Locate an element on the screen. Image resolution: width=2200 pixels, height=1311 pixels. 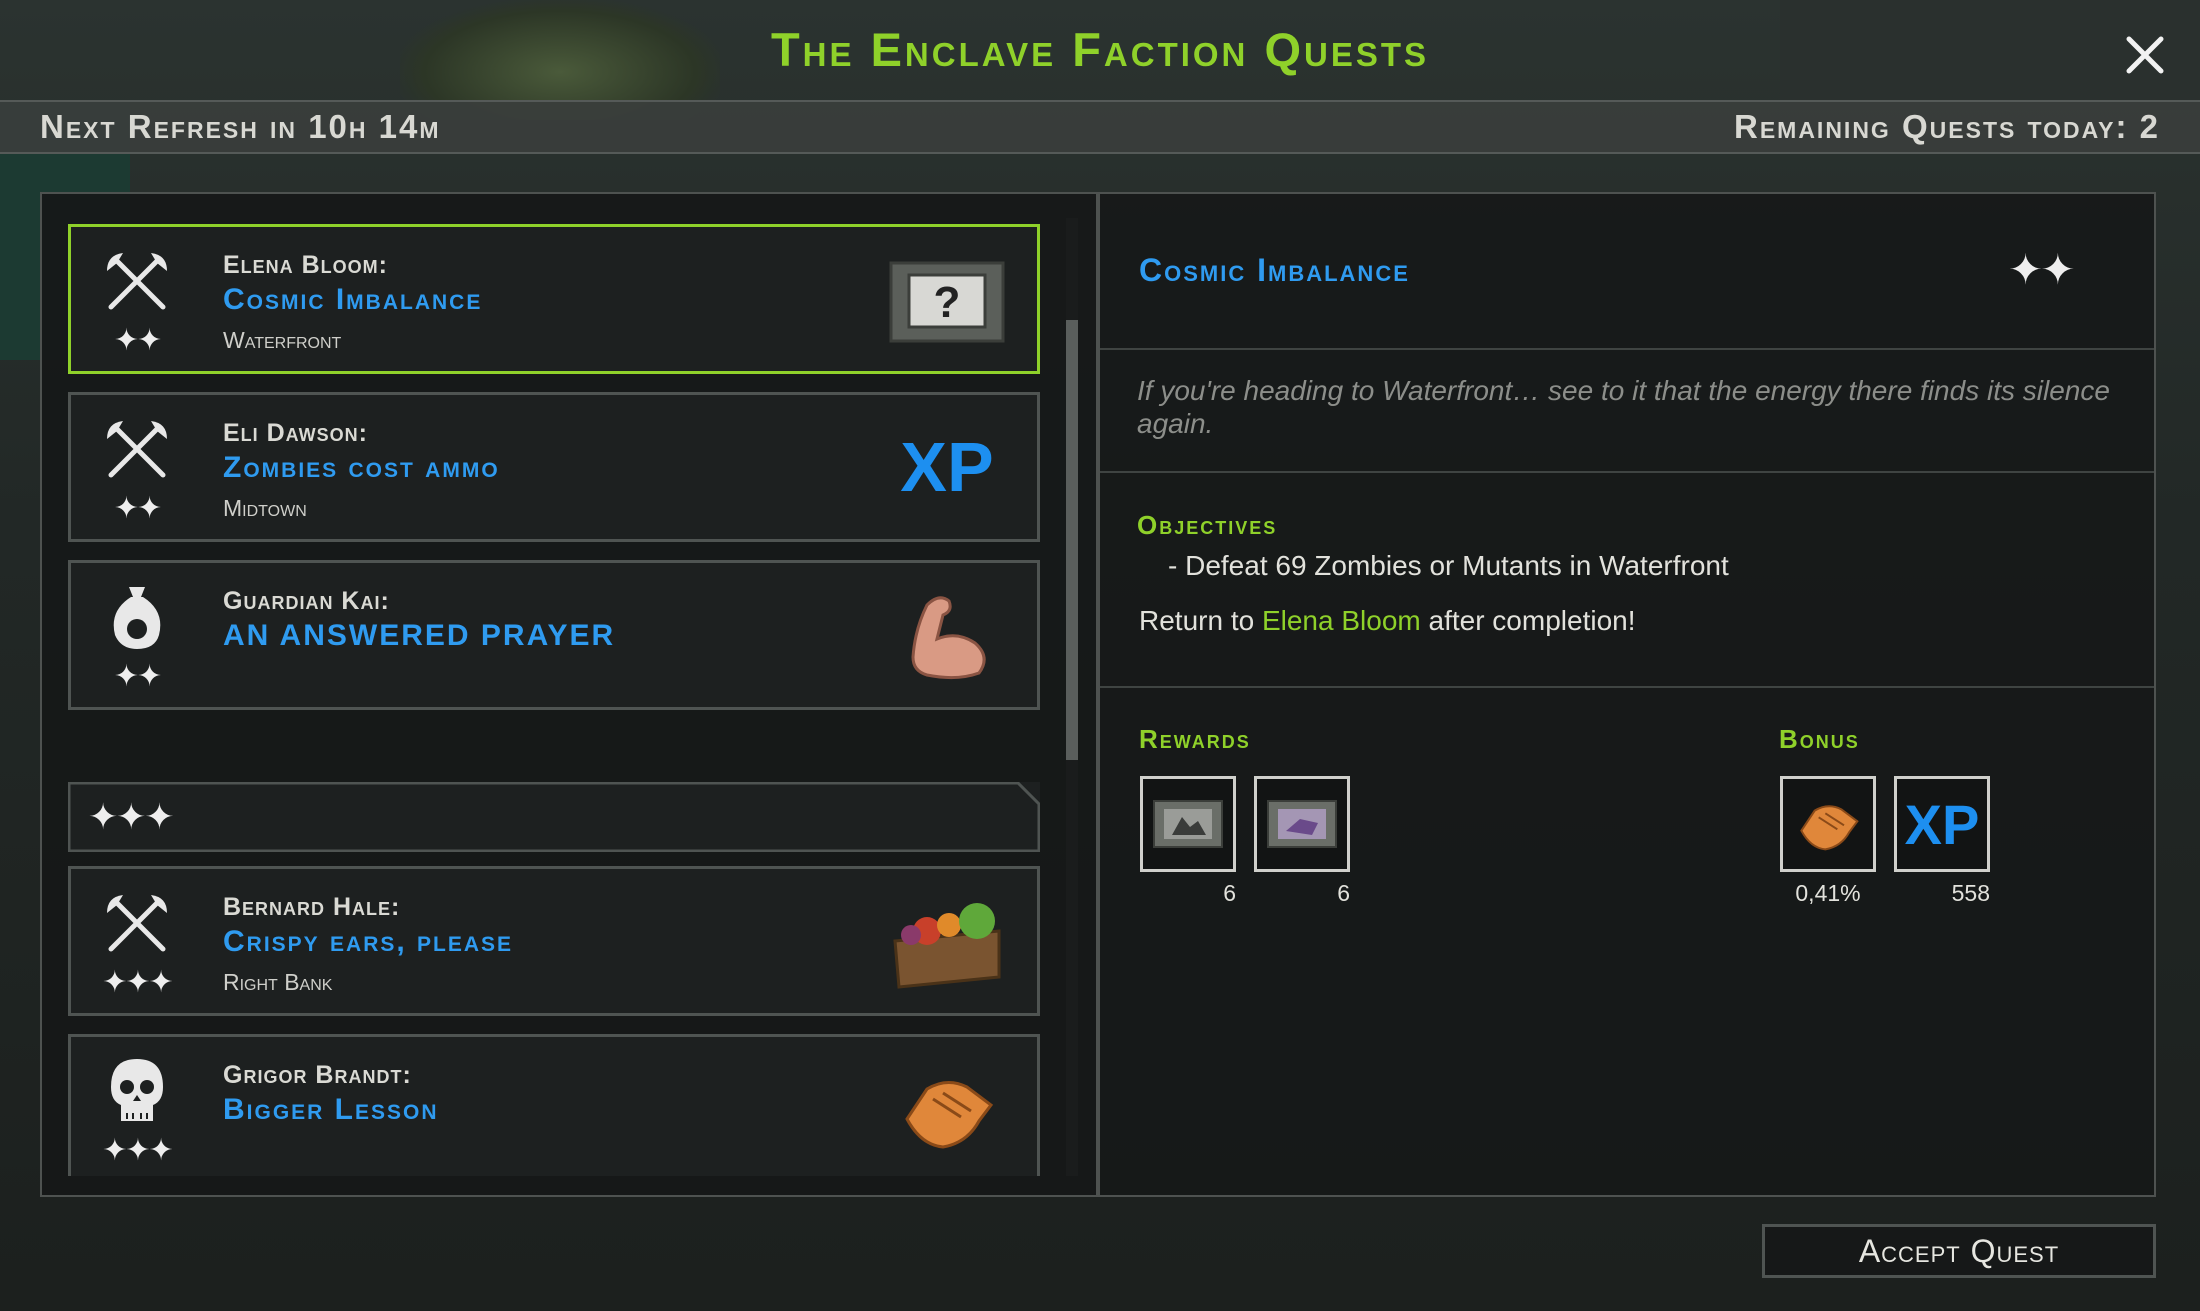
tier-header: ✦✦✦ is located at coordinates (554, 817).